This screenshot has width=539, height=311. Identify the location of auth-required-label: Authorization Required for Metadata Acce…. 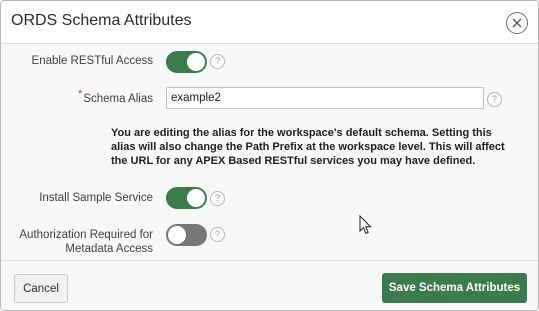
(82, 242).